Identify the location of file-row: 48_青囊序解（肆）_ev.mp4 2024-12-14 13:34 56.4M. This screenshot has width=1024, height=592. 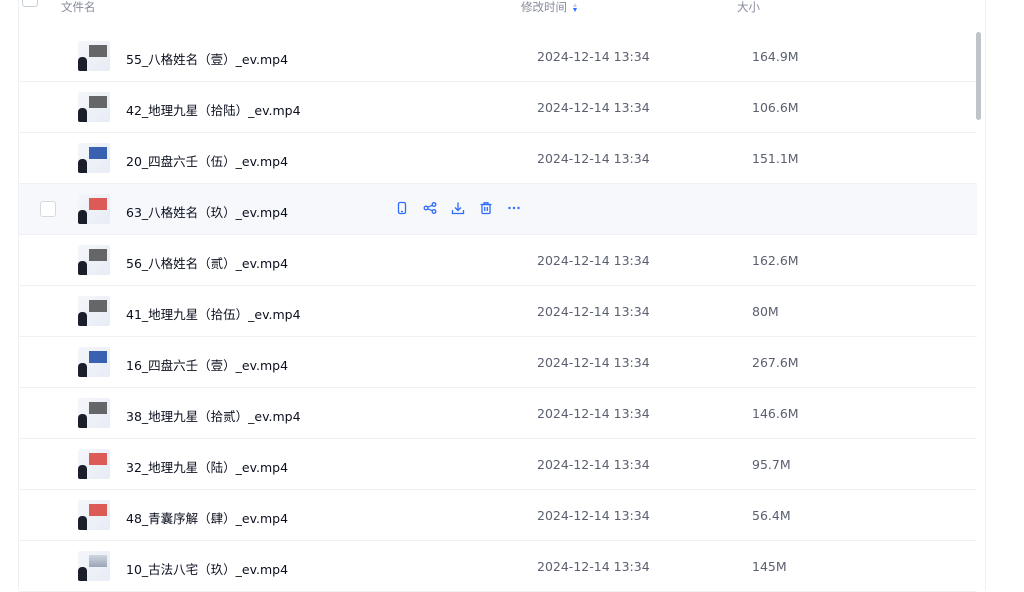
(498, 515).